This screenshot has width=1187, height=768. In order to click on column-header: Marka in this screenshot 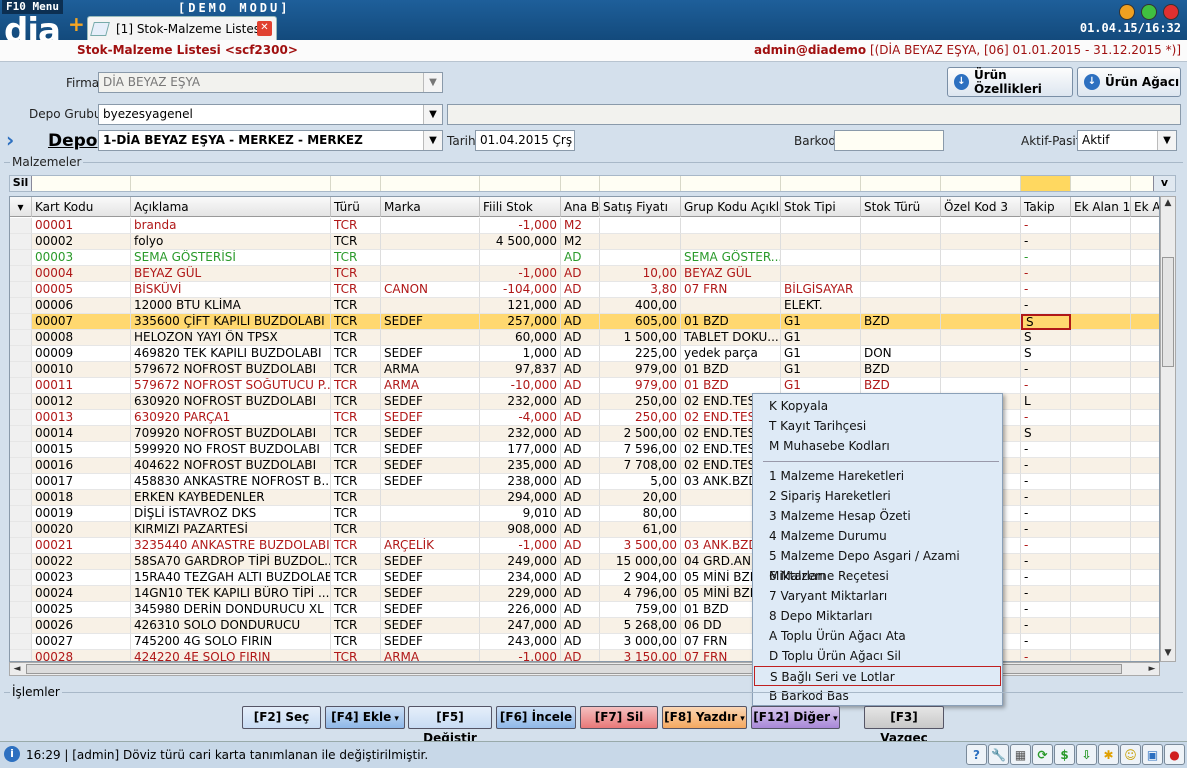, I will do `click(430, 207)`.